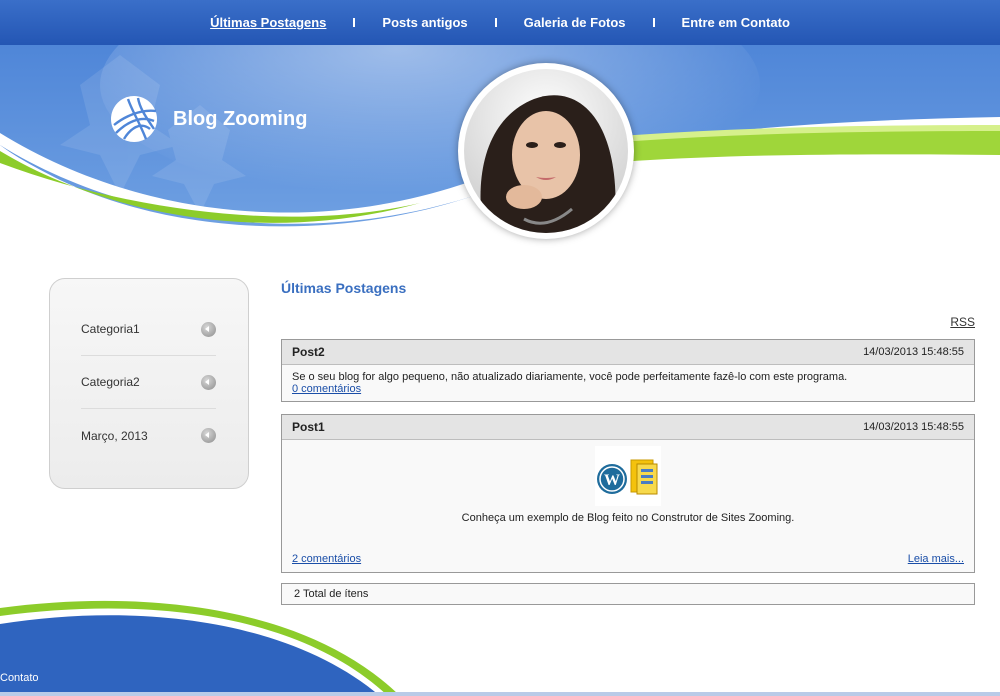 The image size is (1000, 696). What do you see at coordinates (424, 22) in the screenshot?
I see `nav-item-posts-antigos: Posts antigos` at bounding box center [424, 22].